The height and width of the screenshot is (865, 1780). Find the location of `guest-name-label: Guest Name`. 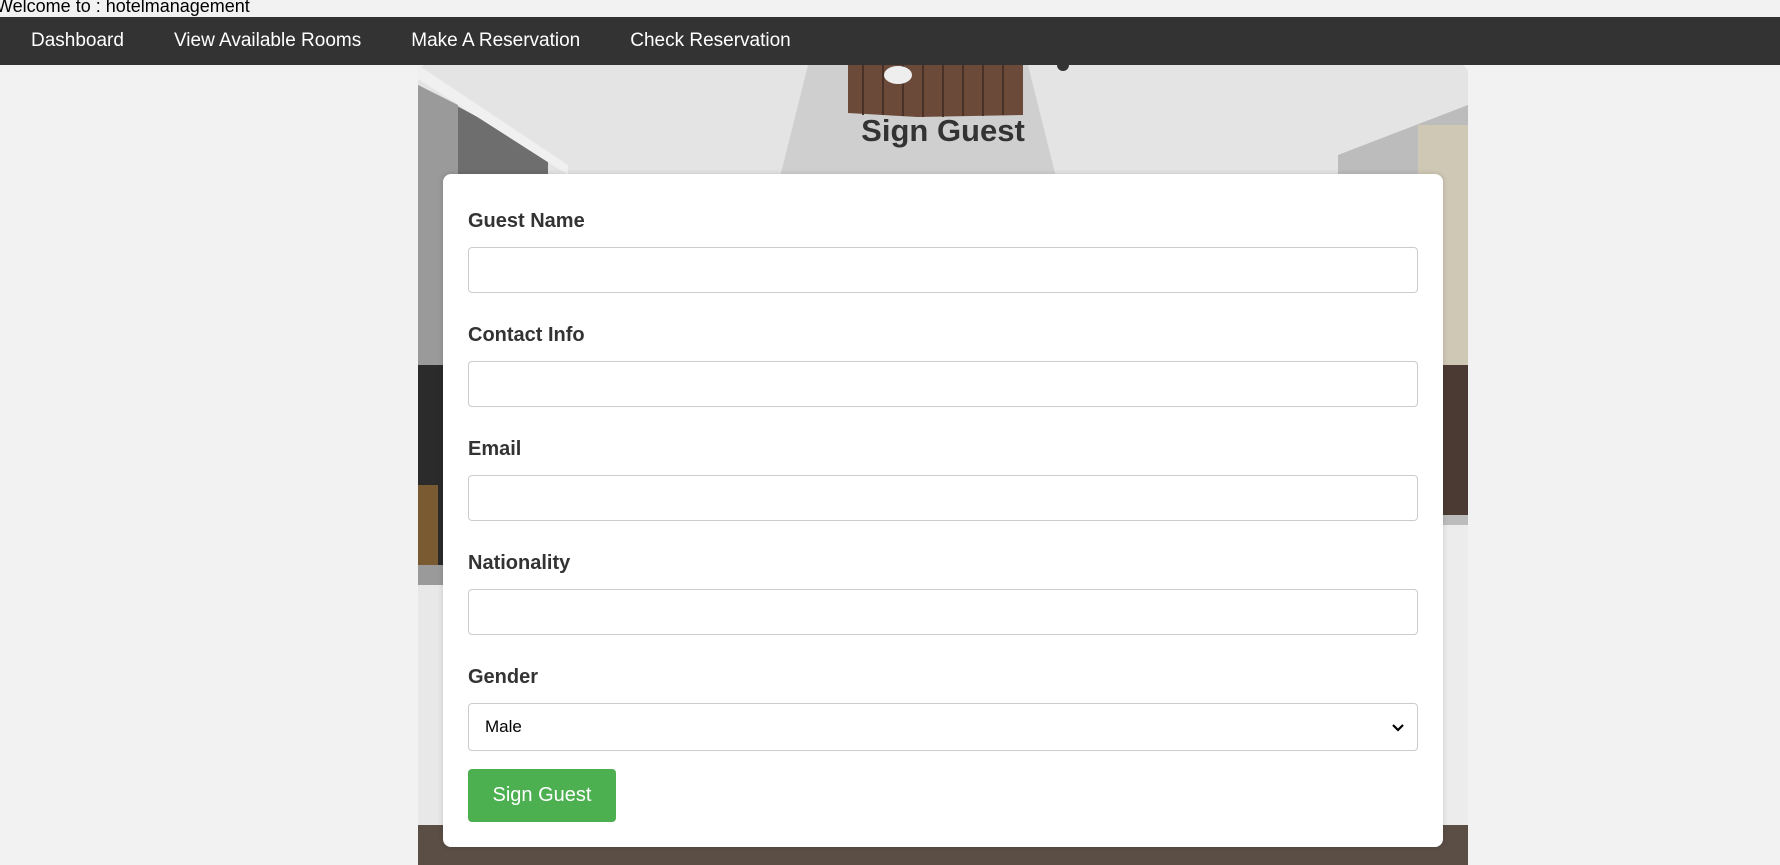

guest-name-label: Guest Name is located at coordinates (526, 221).